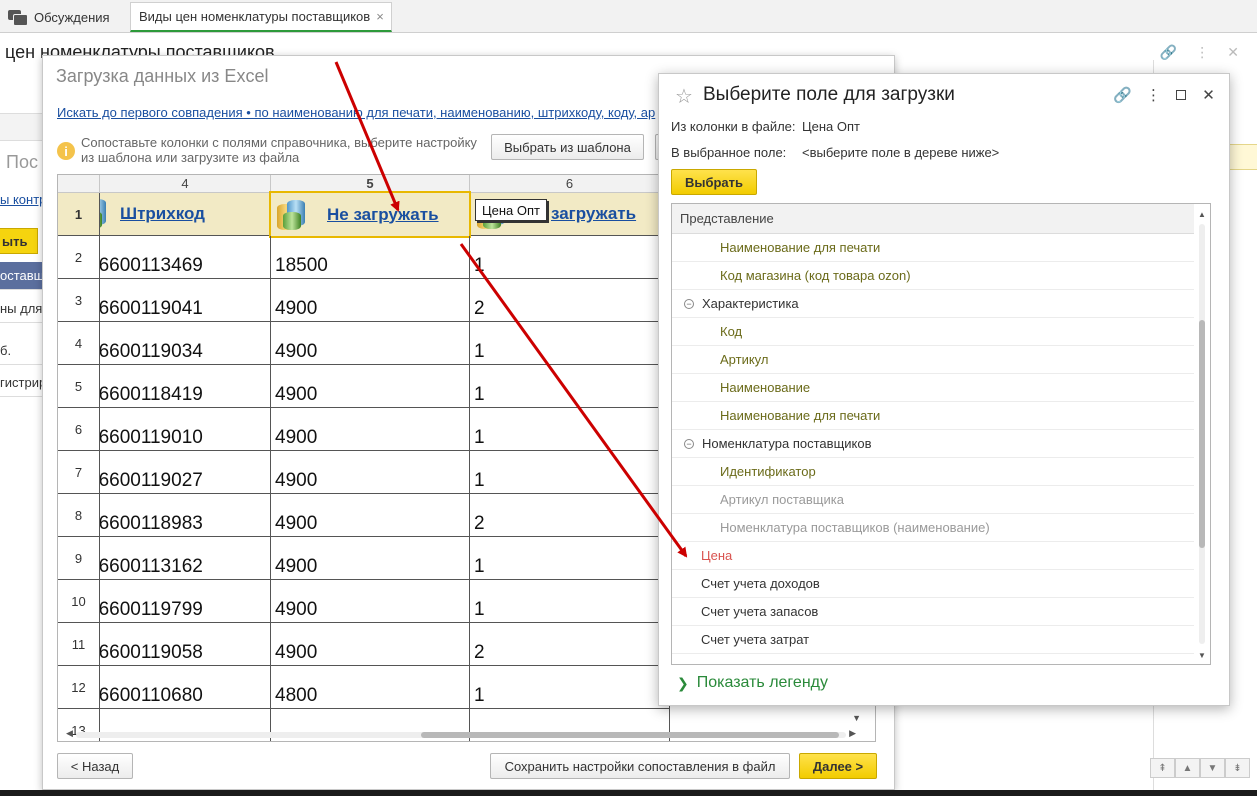 Image resolution: width=1257 pixels, height=796 pixels. Describe the element at coordinates (162, 214) in the screenshot. I see `mapping-label: Штрихкод` at that location.